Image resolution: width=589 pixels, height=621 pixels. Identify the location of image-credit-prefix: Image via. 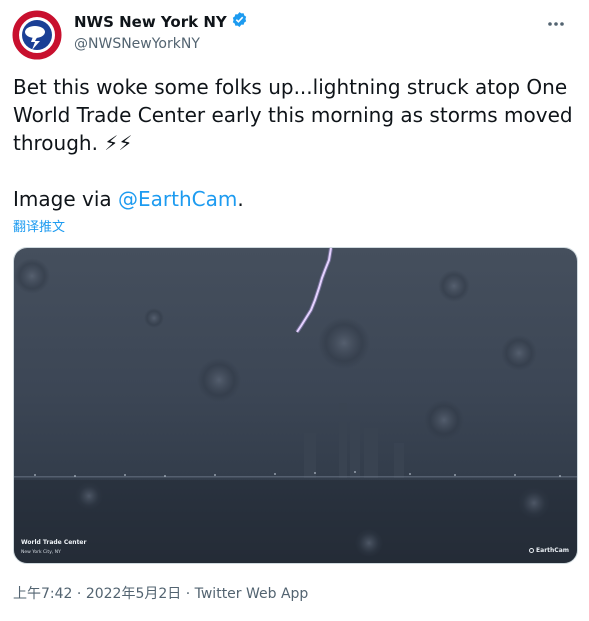
(65, 199).